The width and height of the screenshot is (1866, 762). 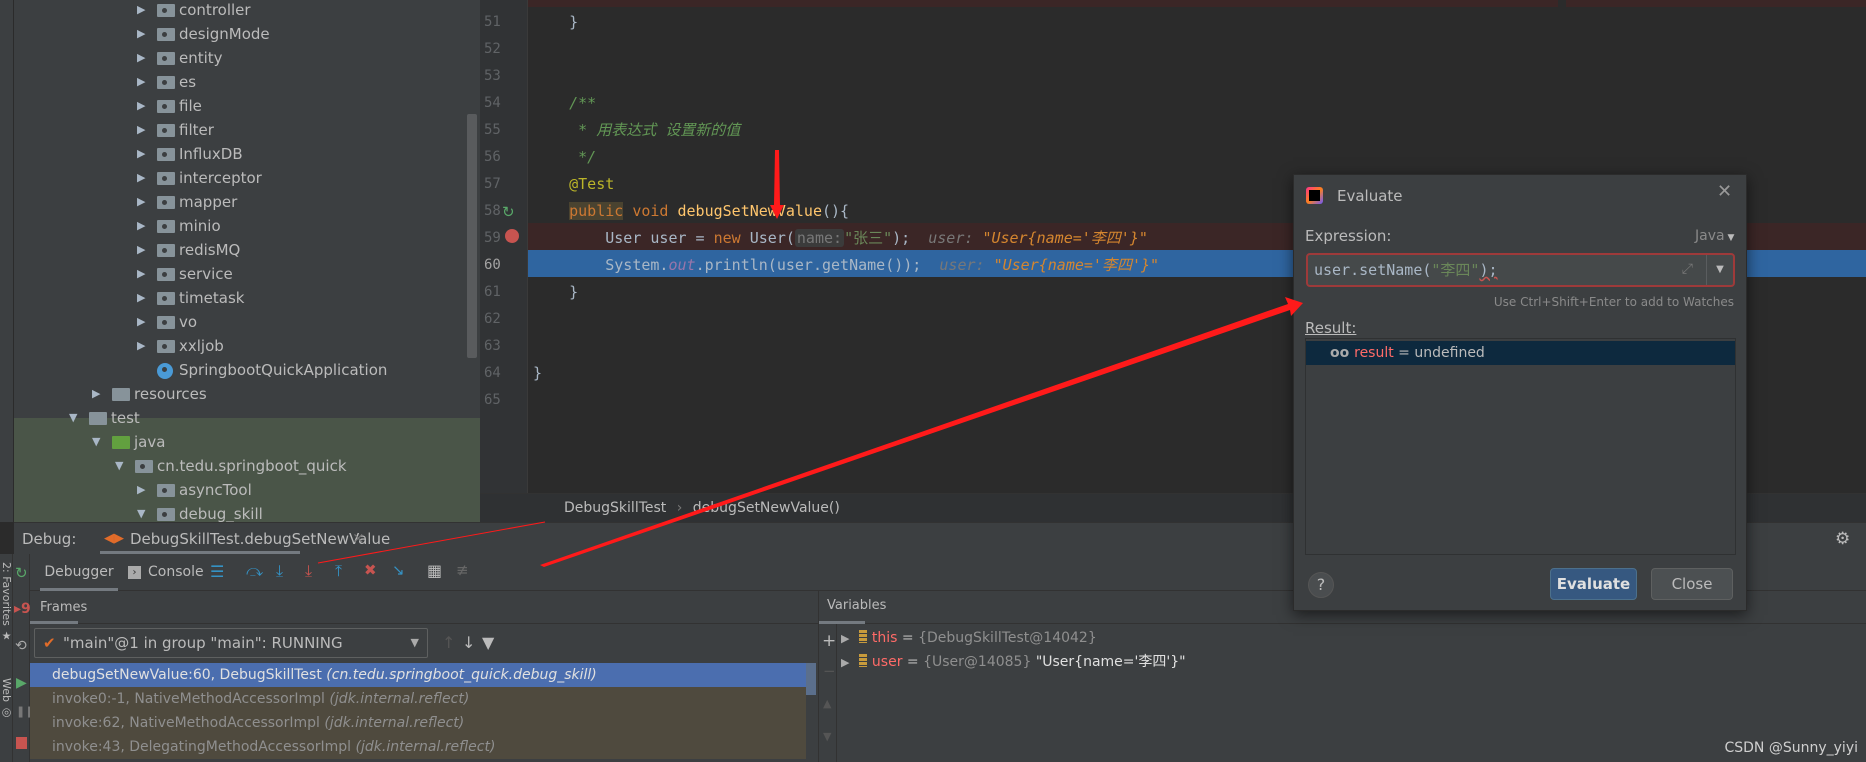 What do you see at coordinates (852, 607) in the screenshot?
I see `tab-variables: Variables` at bounding box center [852, 607].